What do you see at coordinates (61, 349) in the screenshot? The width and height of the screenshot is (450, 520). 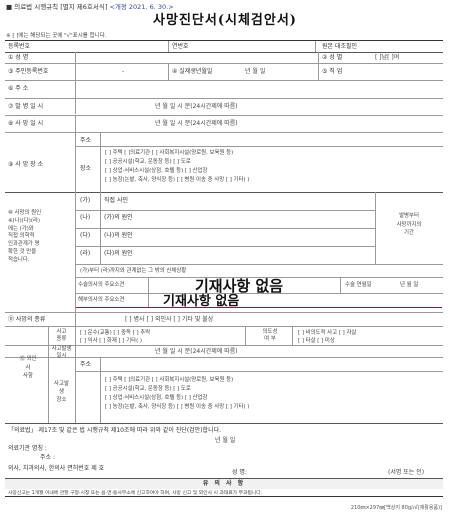 I see `accident-time-line: 사고발생` at bounding box center [61, 349].